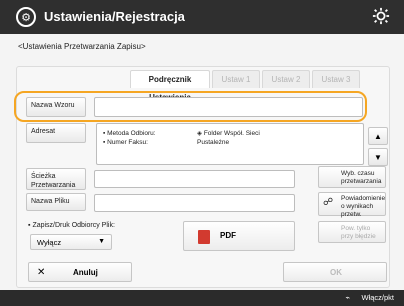 This screenshot has height=306, width=404. I want to click on tab-set-2: Ustaw 2, so click(286, 79).